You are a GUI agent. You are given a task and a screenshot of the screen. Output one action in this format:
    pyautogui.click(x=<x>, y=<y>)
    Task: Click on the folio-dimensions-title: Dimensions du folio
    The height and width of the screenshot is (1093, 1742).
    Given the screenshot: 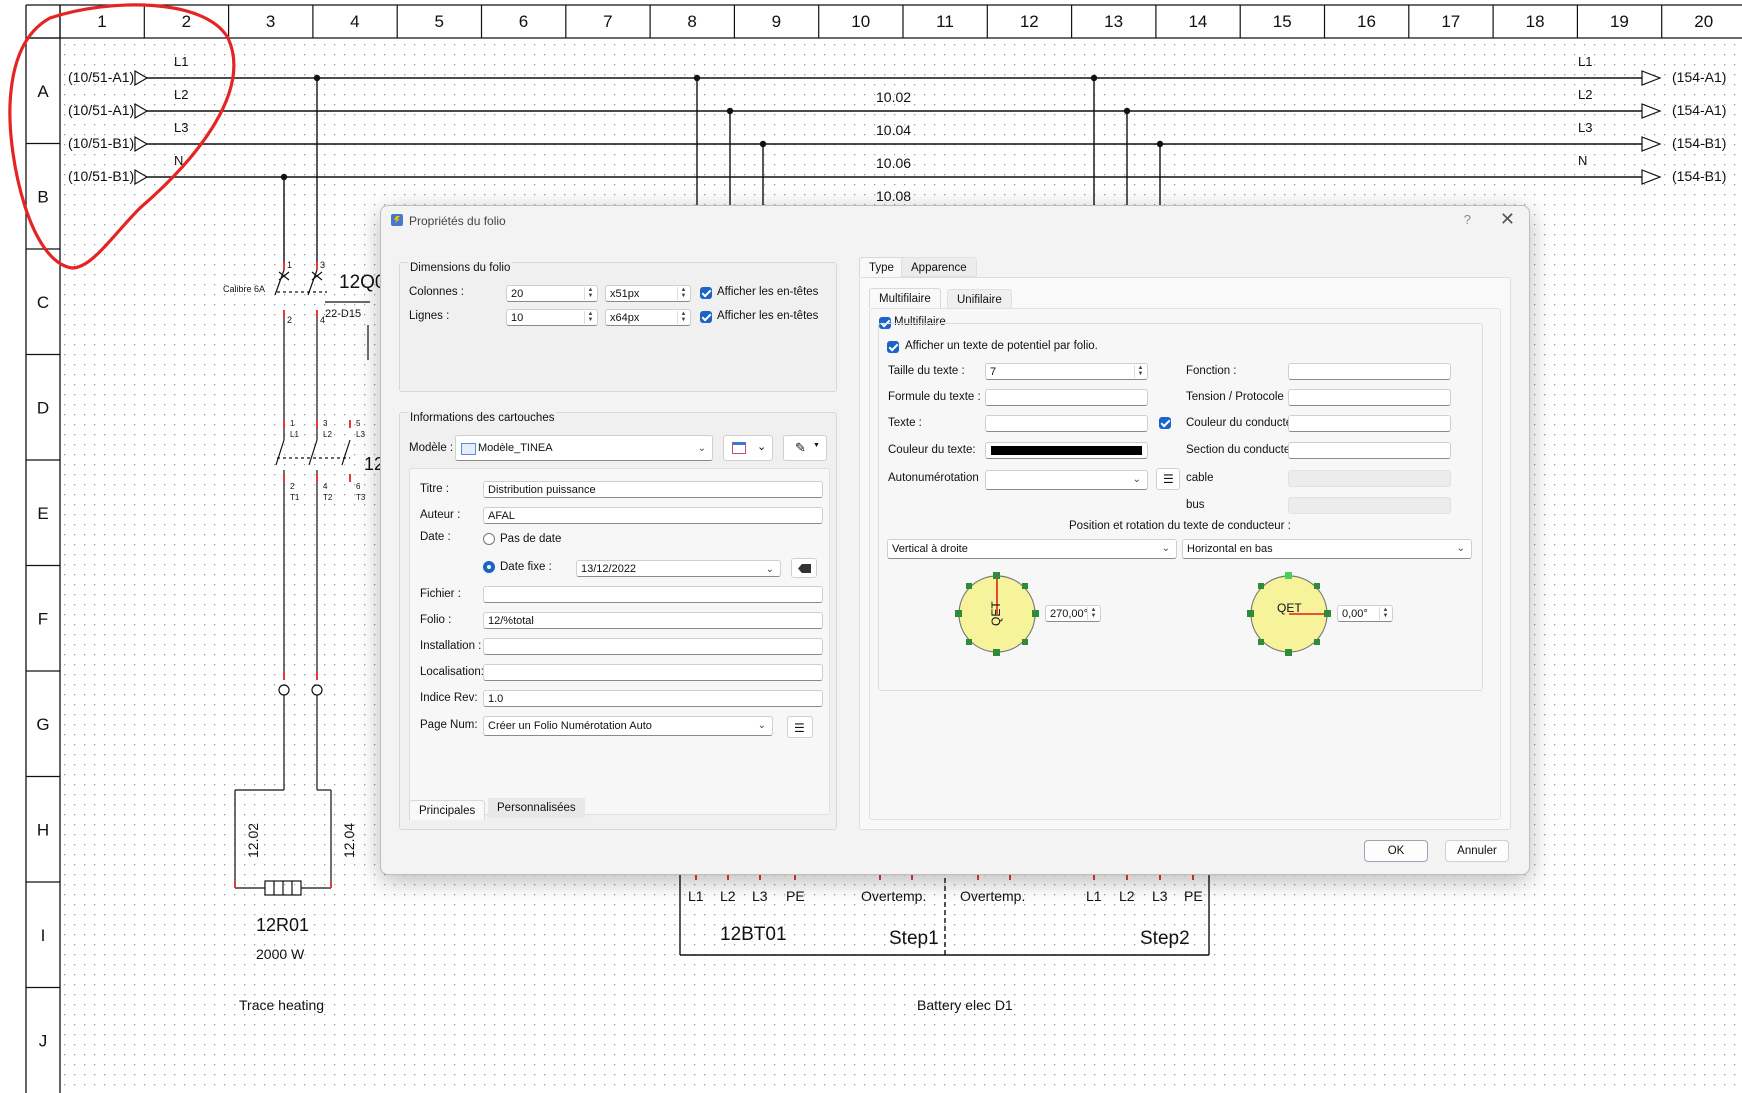 What is the action you would take?
    pyautogui.click(x=460, y=268)
    